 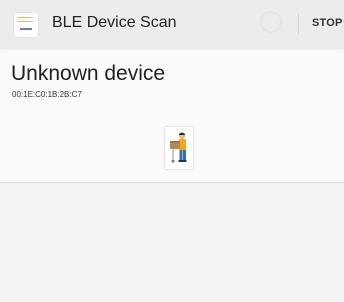 What do you see at coordinates (271, 22) in the screenshot?
I see `scanning-spinner` at bounding box center [271, 22].